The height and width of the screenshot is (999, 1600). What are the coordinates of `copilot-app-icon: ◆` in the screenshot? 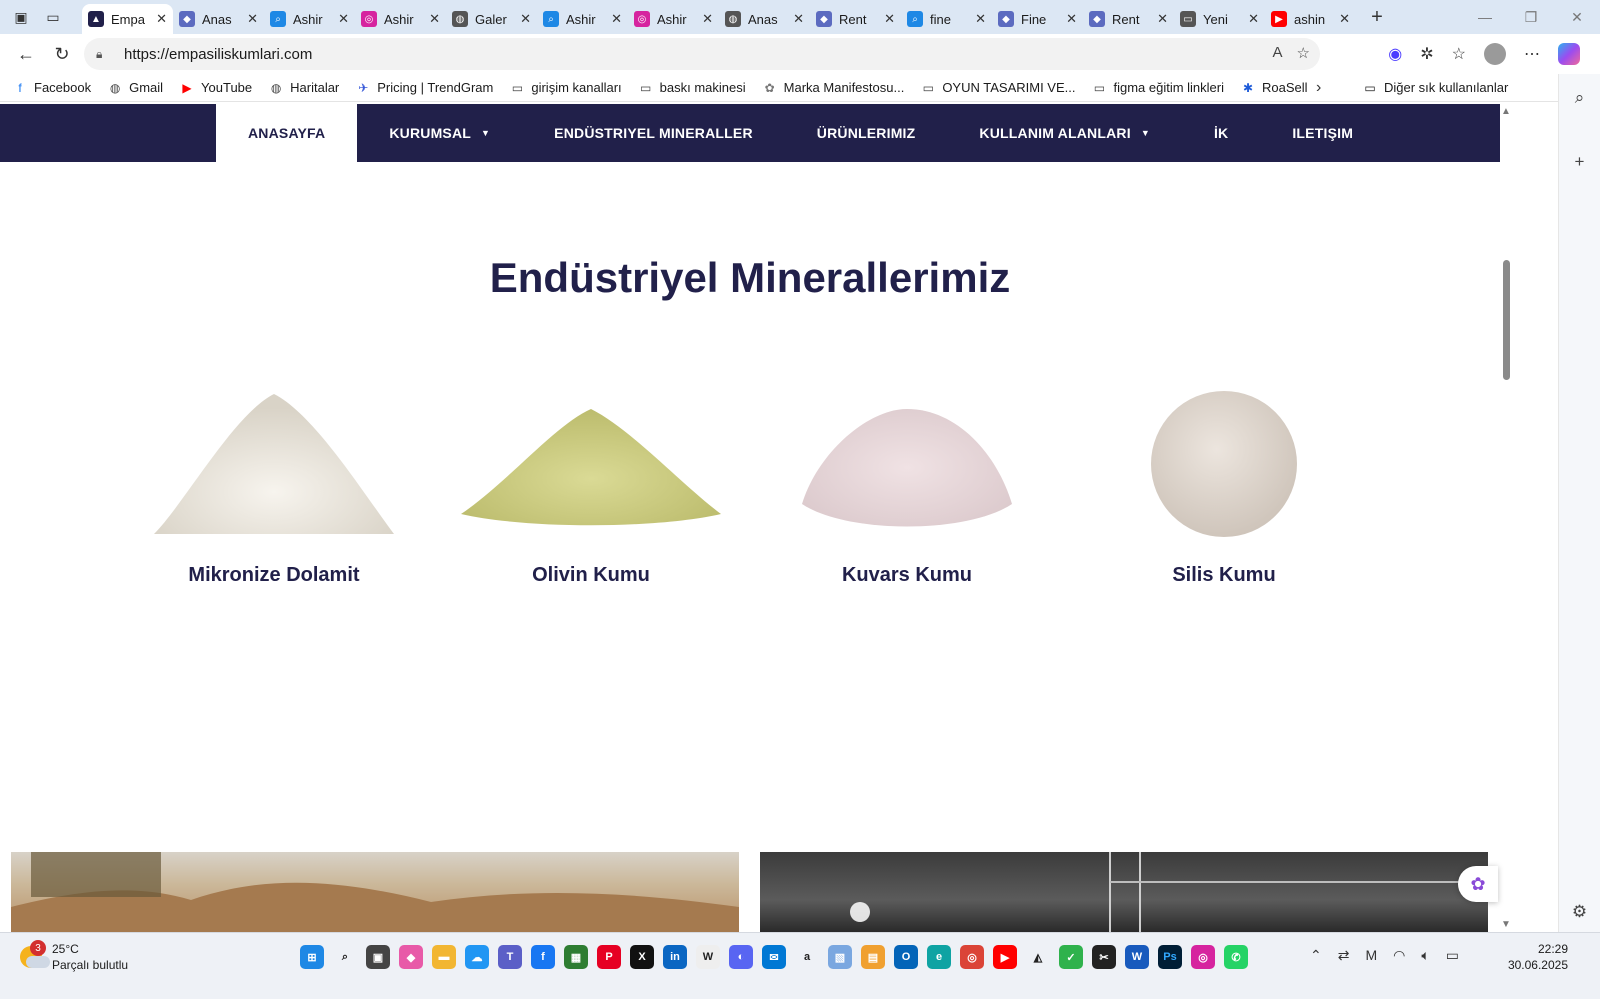 It's located at (411, 957).